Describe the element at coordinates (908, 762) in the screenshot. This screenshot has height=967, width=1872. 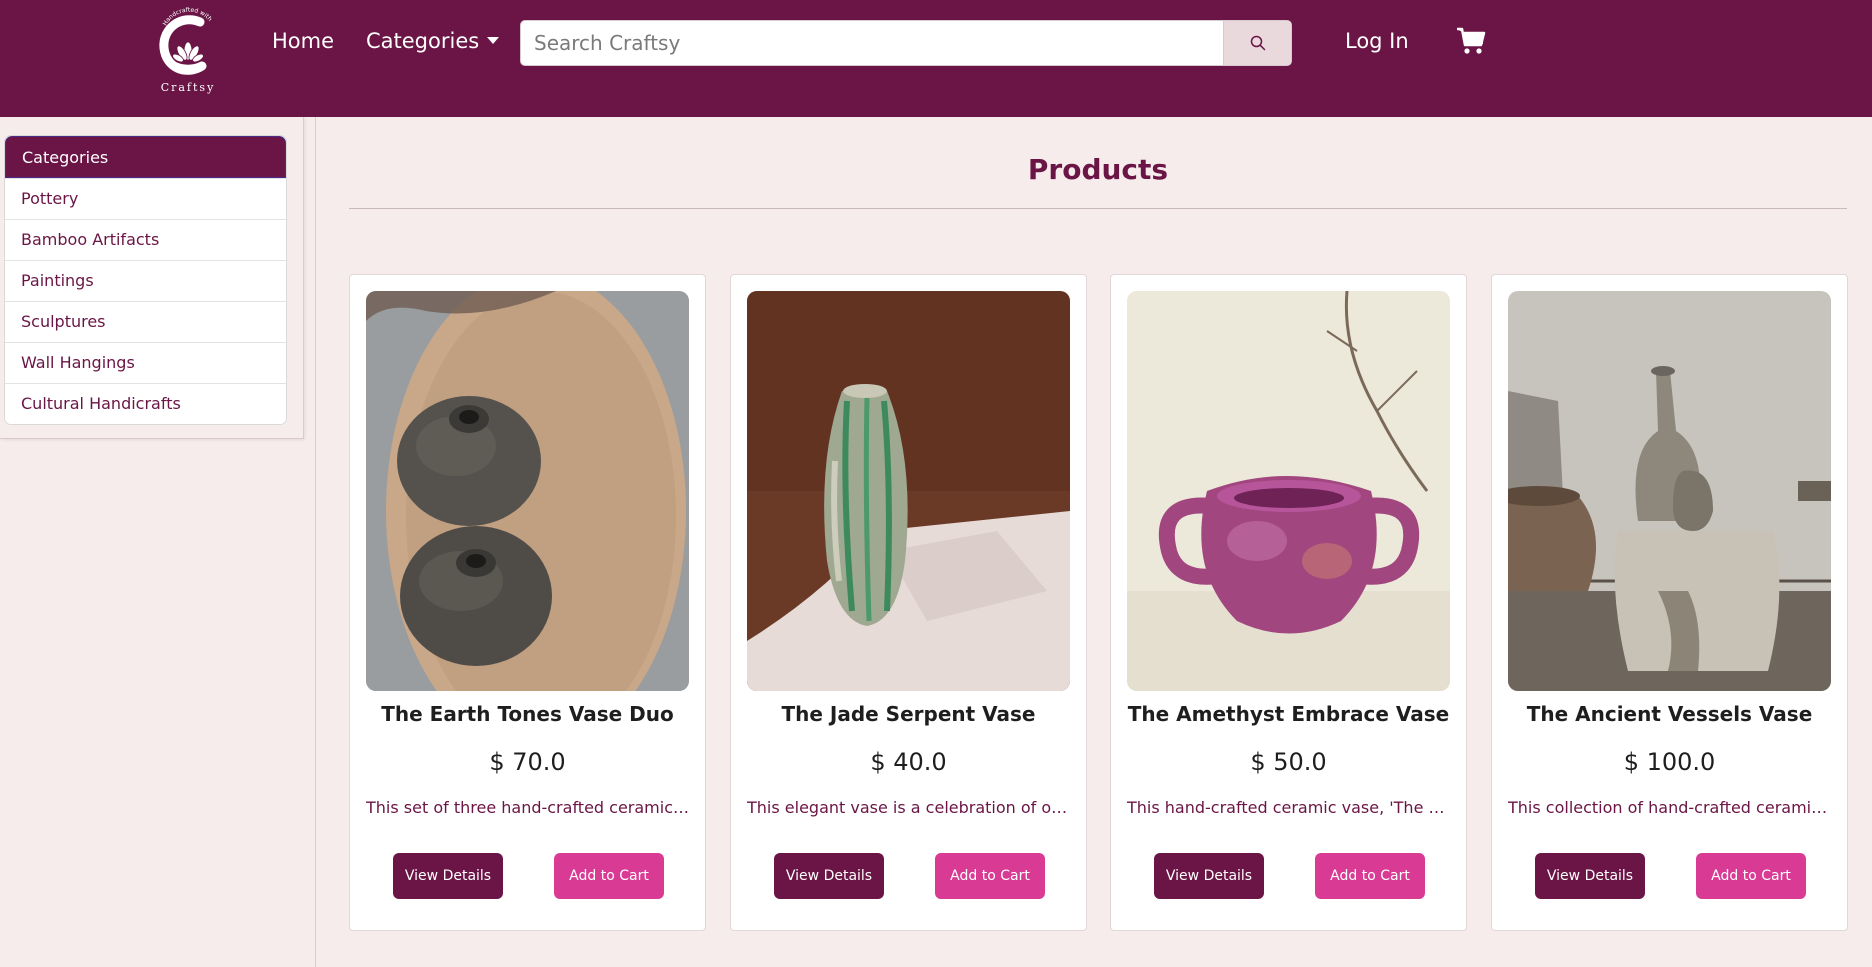
I see `product-price: $ 40.0` at that location.